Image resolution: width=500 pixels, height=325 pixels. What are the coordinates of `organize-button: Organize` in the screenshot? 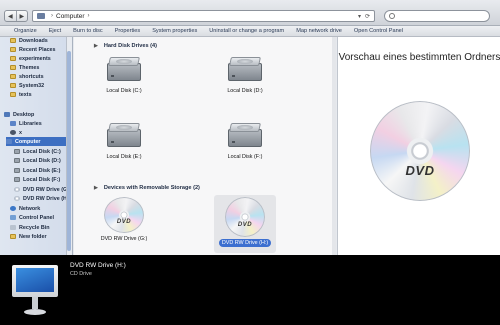 It's located at (21, 31).